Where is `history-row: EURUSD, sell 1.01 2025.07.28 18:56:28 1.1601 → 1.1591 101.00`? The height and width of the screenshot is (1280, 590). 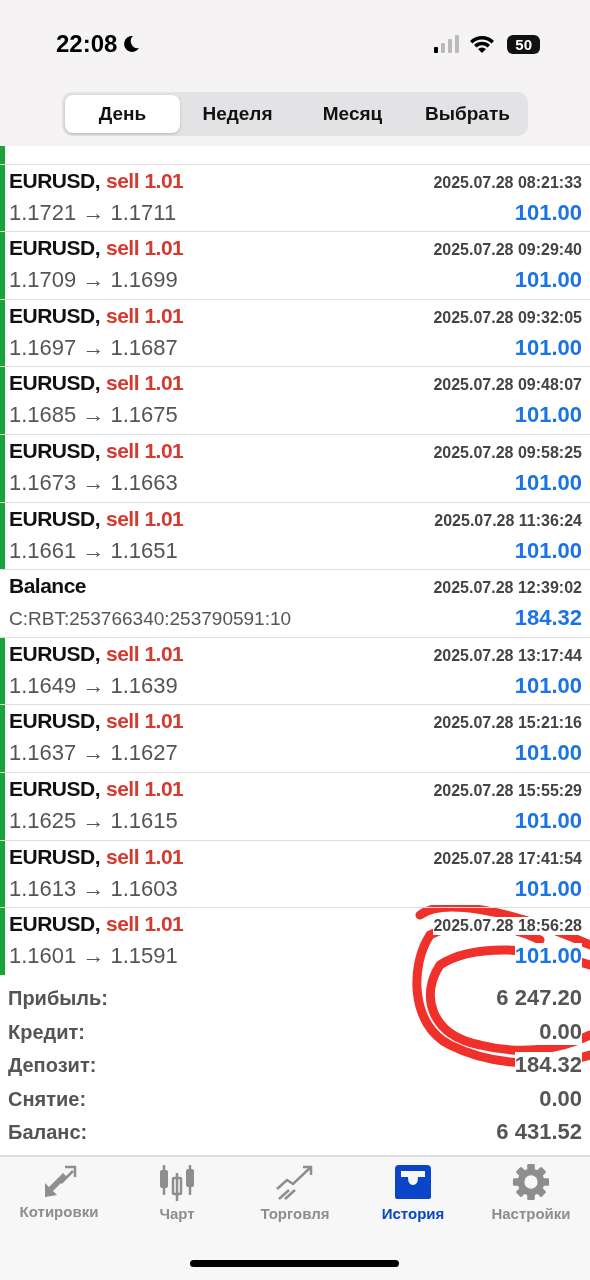
history-row: EURUSD, sell 1.01 2025.07.28 18:56:28 1.1601 → 1.1591 101.00 is located at coordinates (295, 941).